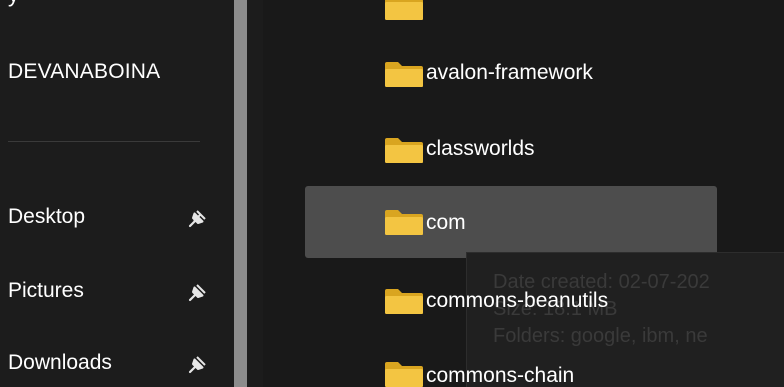 This screenshot has width=784, height=387. What do you see at coordinates (511, 362) in the screenshot?
I see `folder-row: commons-chain` at bounding box center [511, 362].